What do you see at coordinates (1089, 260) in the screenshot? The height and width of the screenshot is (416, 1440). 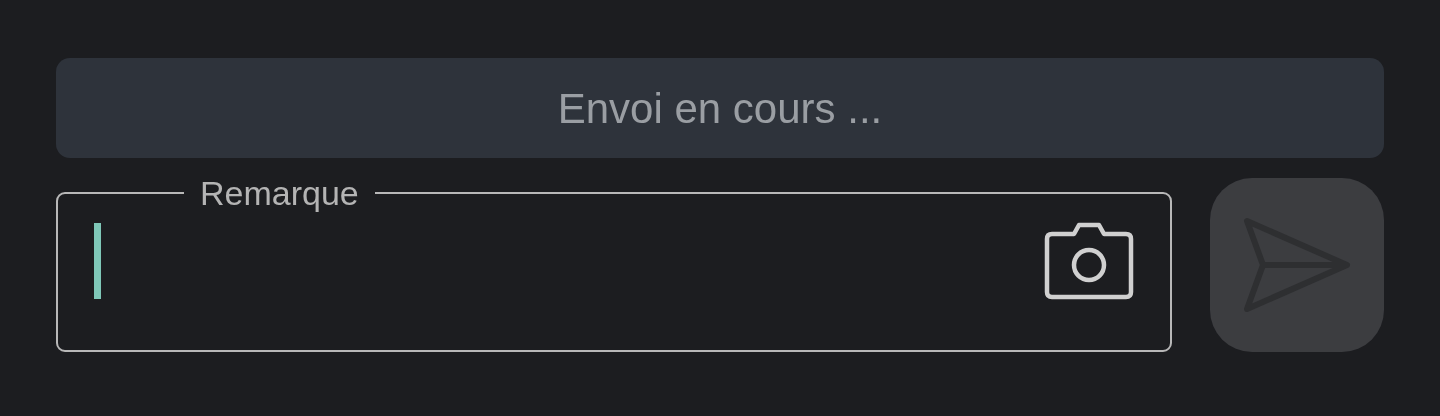 I see `camera-icon` at bounding box center [1089, 260].